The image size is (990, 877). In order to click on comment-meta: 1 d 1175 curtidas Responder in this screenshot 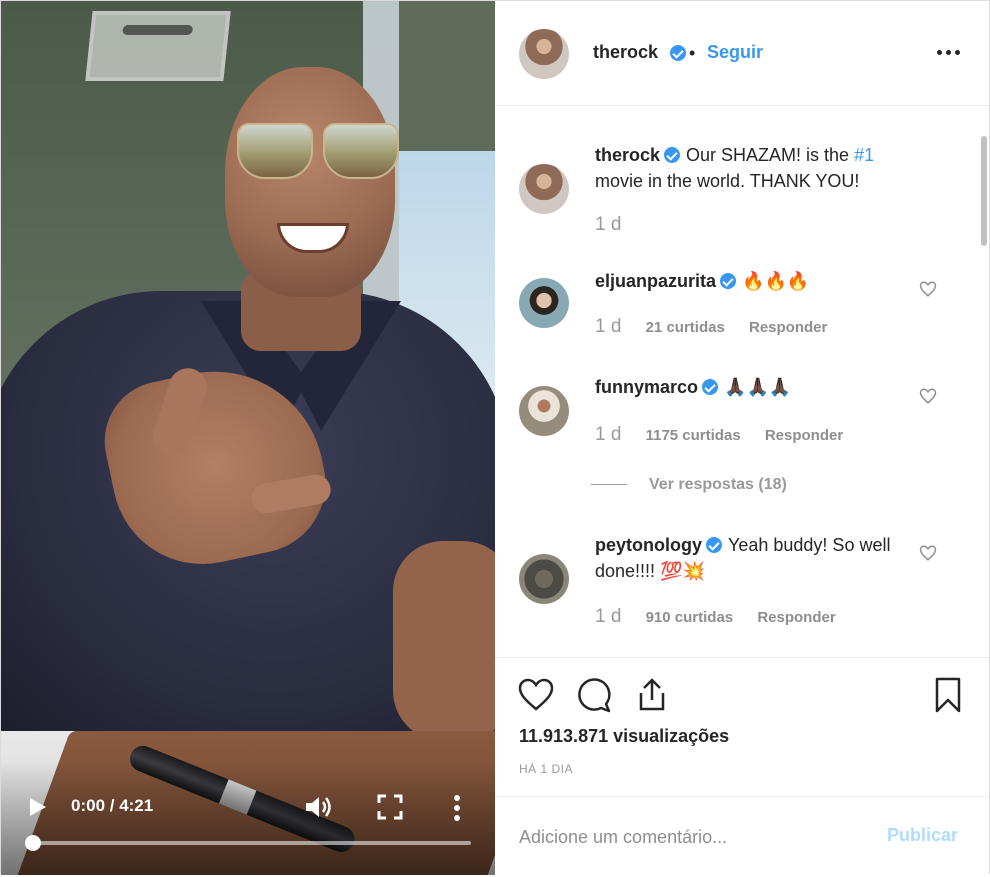, I will do `click(719, 435)`.